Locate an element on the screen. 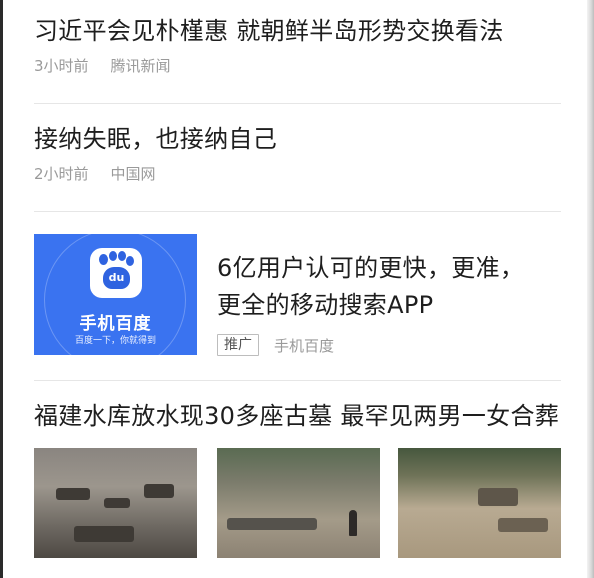  news-source: 腾讯新闻 is located at coordinates (140, 66).